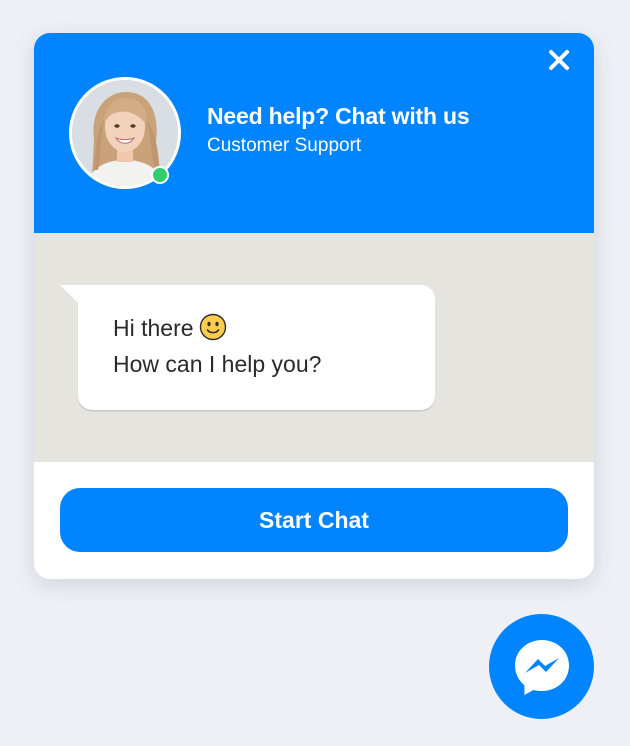 The height and width of the screenshot is (746, 630). I want to click on messenger-icon, so click(542, 667).